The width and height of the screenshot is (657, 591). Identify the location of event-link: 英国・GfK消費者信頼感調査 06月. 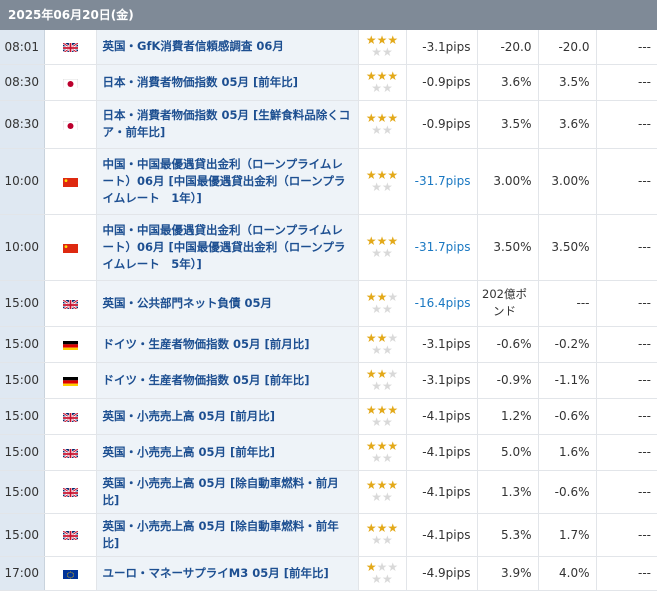
(193, 46).